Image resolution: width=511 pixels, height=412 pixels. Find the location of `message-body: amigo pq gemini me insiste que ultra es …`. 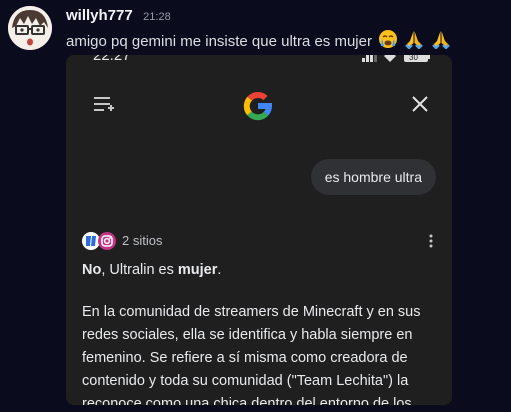

message-body: amigo pq gemini me insiste que ultra es … is located at coordinates (219, 41).